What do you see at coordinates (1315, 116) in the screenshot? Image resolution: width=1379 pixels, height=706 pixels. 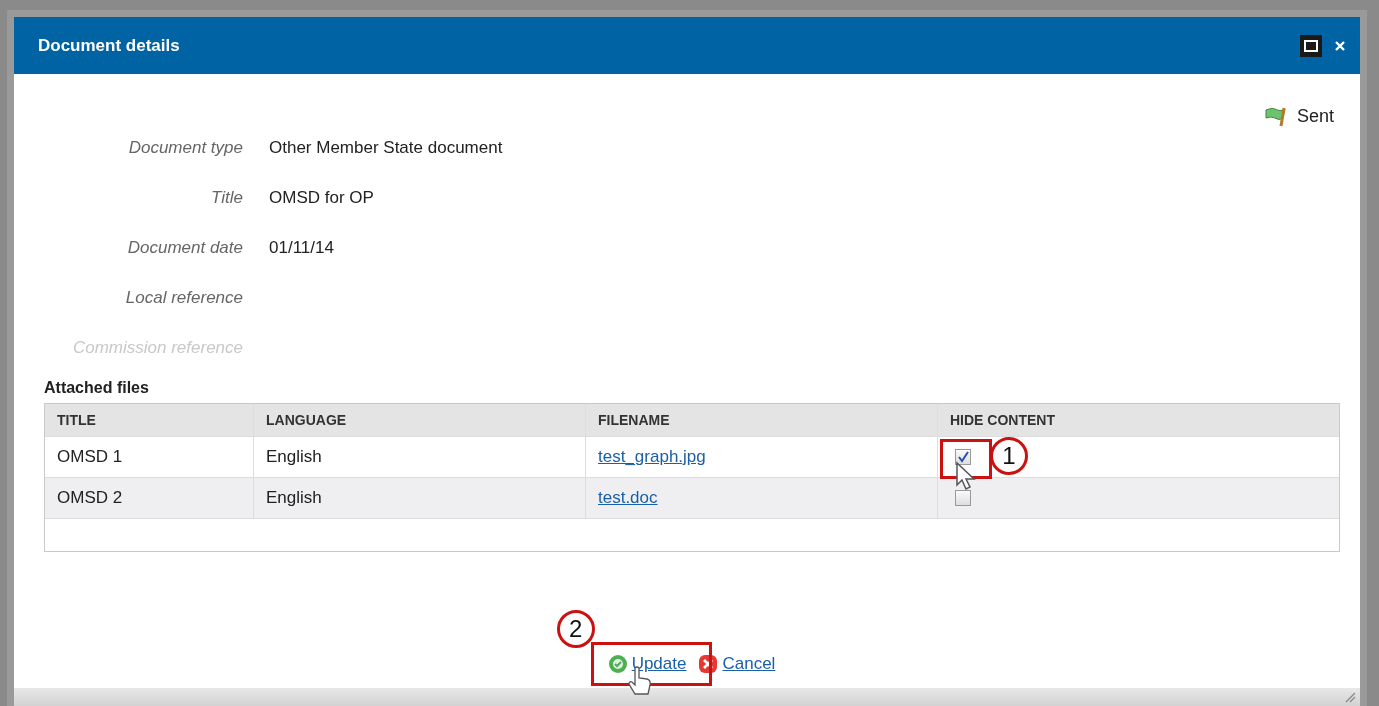 I see `status-text: Sent` at bounding box center [1315, 116].